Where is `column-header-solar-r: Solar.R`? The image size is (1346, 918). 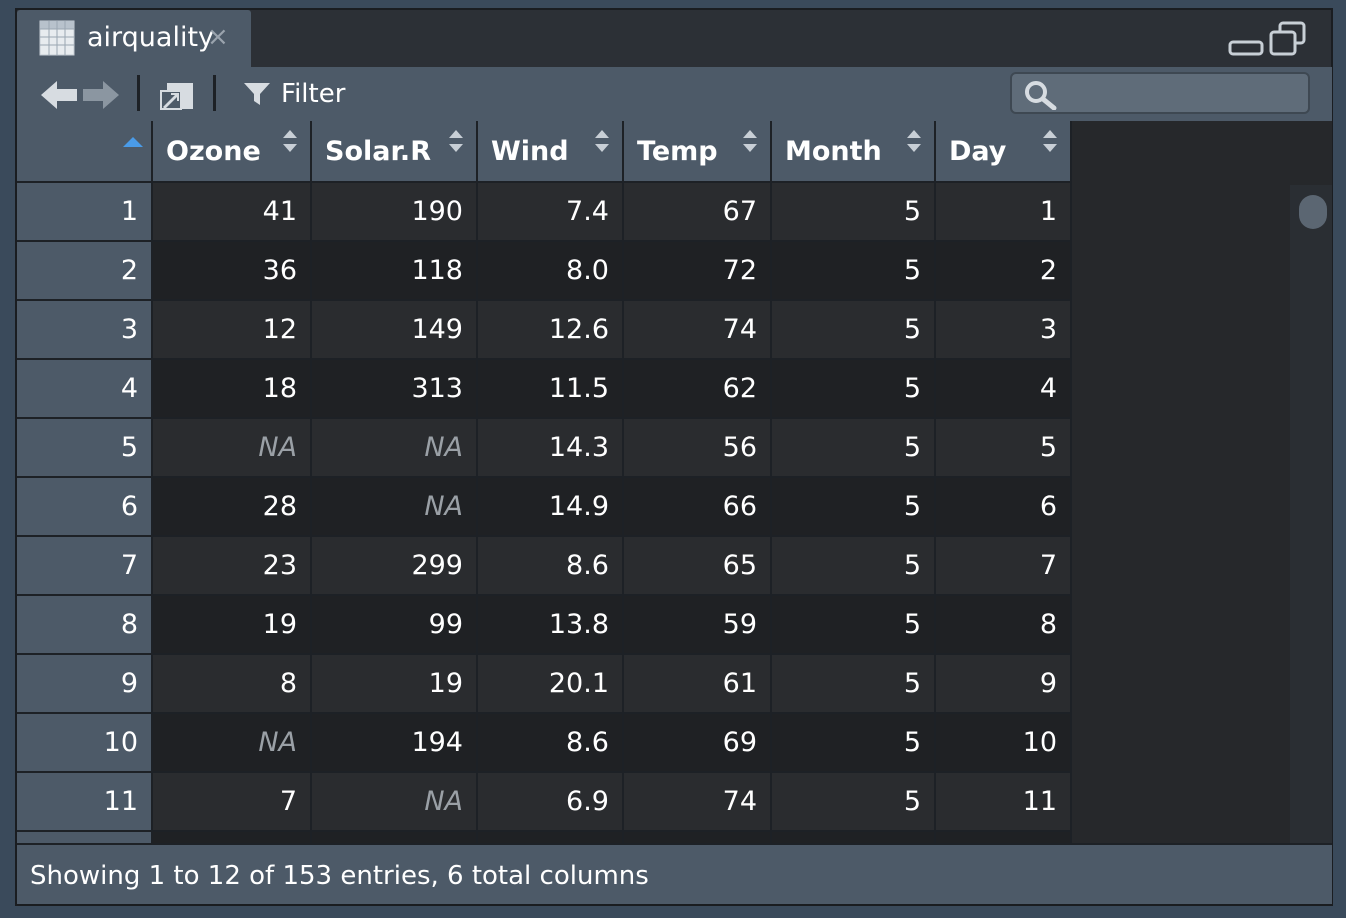 column-header-solar-r: Solar.R is located at coordinates (395, 152).